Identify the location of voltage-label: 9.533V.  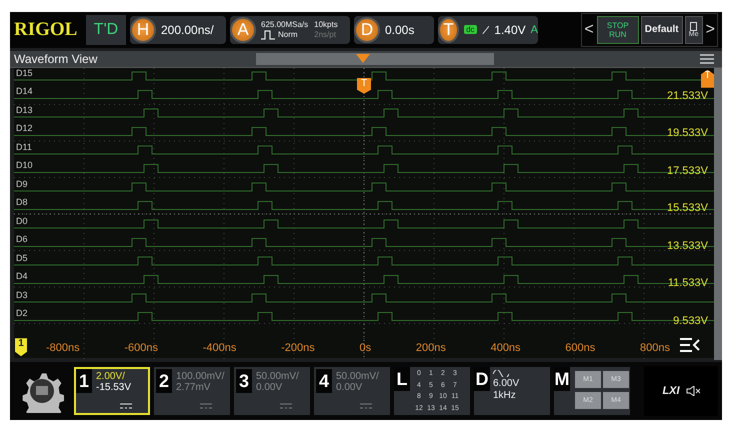
(690, 320).